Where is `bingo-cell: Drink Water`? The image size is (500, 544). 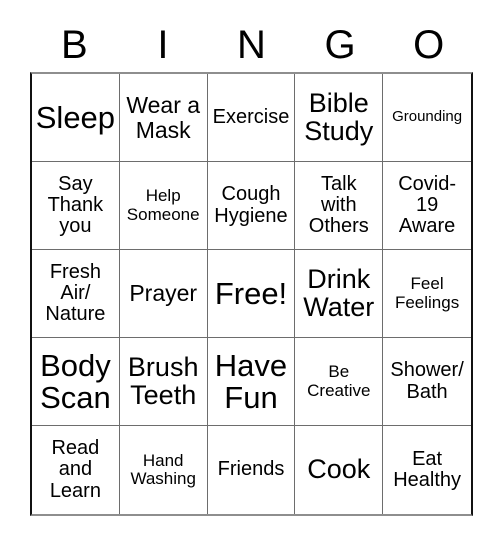
bingo-cell: Drink Water is located at coordinates (339, 294).